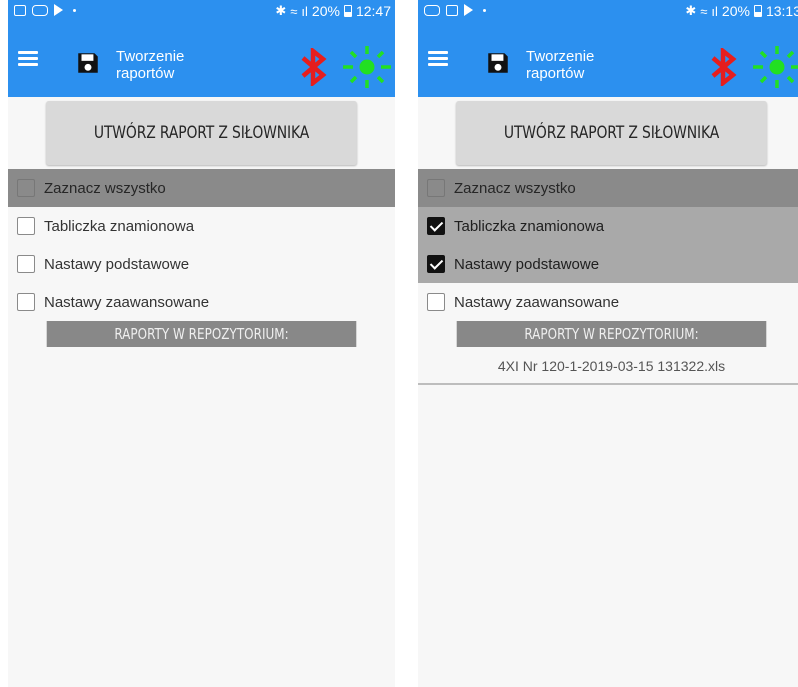 This screenshot has height=687, width=798. Describe the element at coordinates (608, 12) in the screenshot. I see `status-bar: ✱ ≈ ıl 20% 13:13` at that location.